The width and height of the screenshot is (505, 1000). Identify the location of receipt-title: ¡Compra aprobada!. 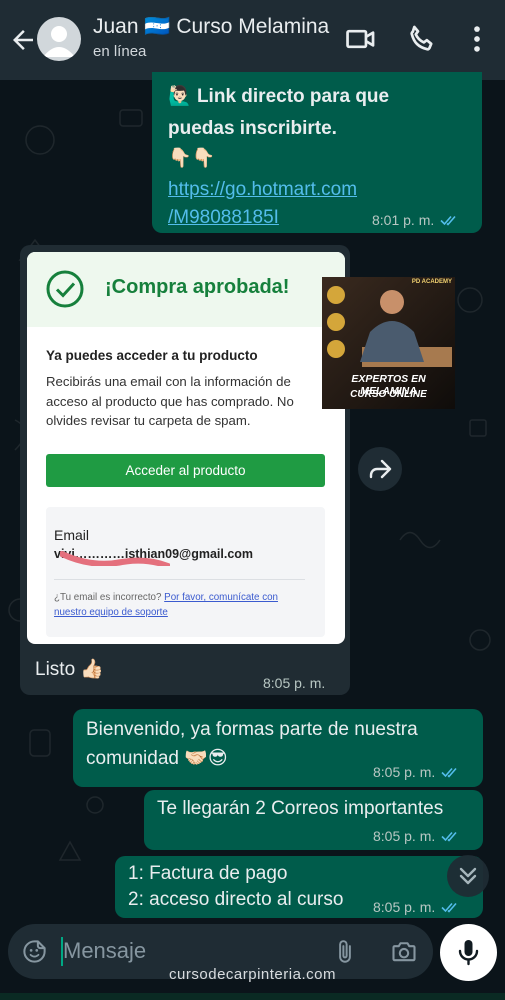
(197, 287).